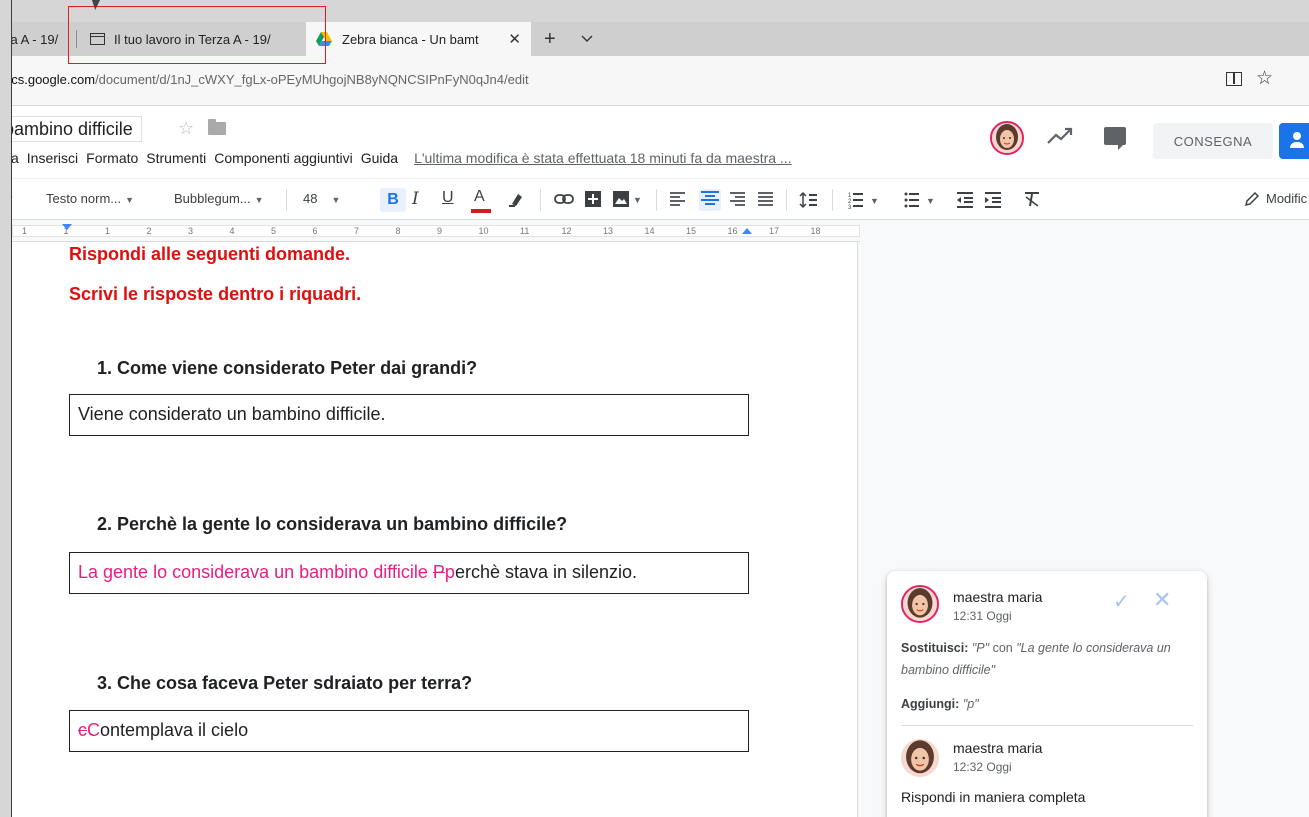 The width and height of the screenshot is (1309, 817). What do you see at coordinates (993, 200) in the screenshot?
I see `increase-indent-icon` at bounding box center [993, 200].